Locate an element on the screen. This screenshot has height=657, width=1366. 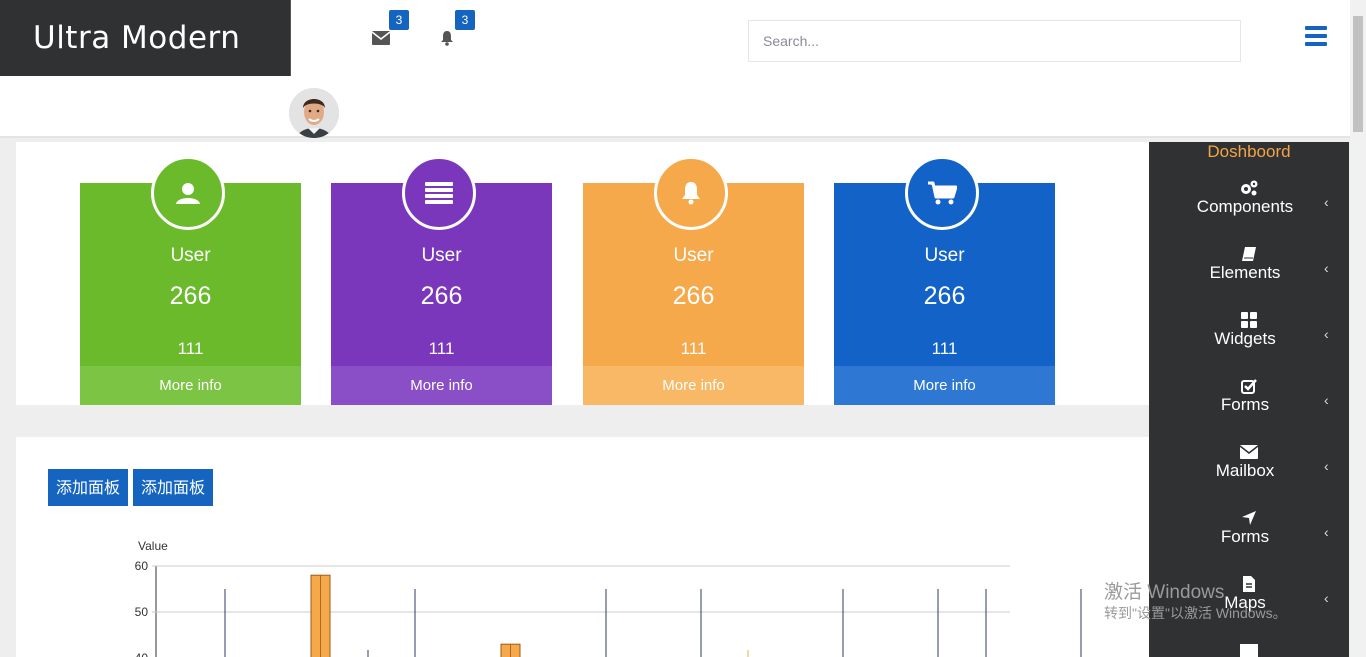
mail-icon is located at coordinates (381, 38).